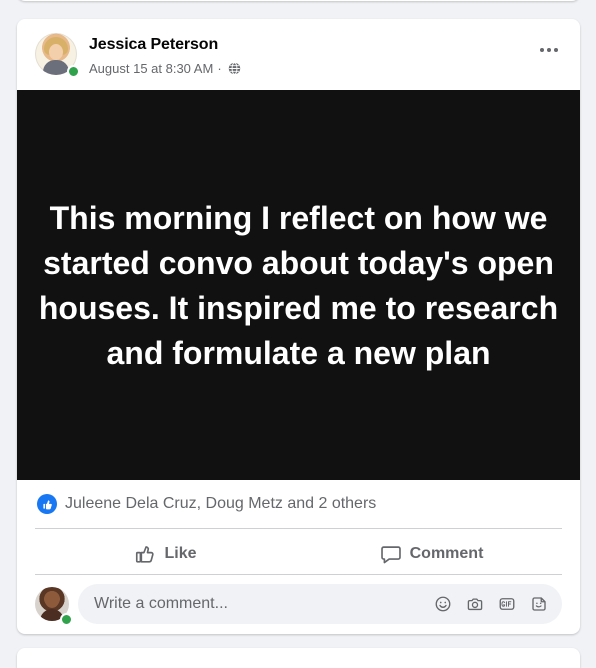 The height and width of the screenshot is (668, 596). I want to click on comment-label: Comment, so click(446, 553).